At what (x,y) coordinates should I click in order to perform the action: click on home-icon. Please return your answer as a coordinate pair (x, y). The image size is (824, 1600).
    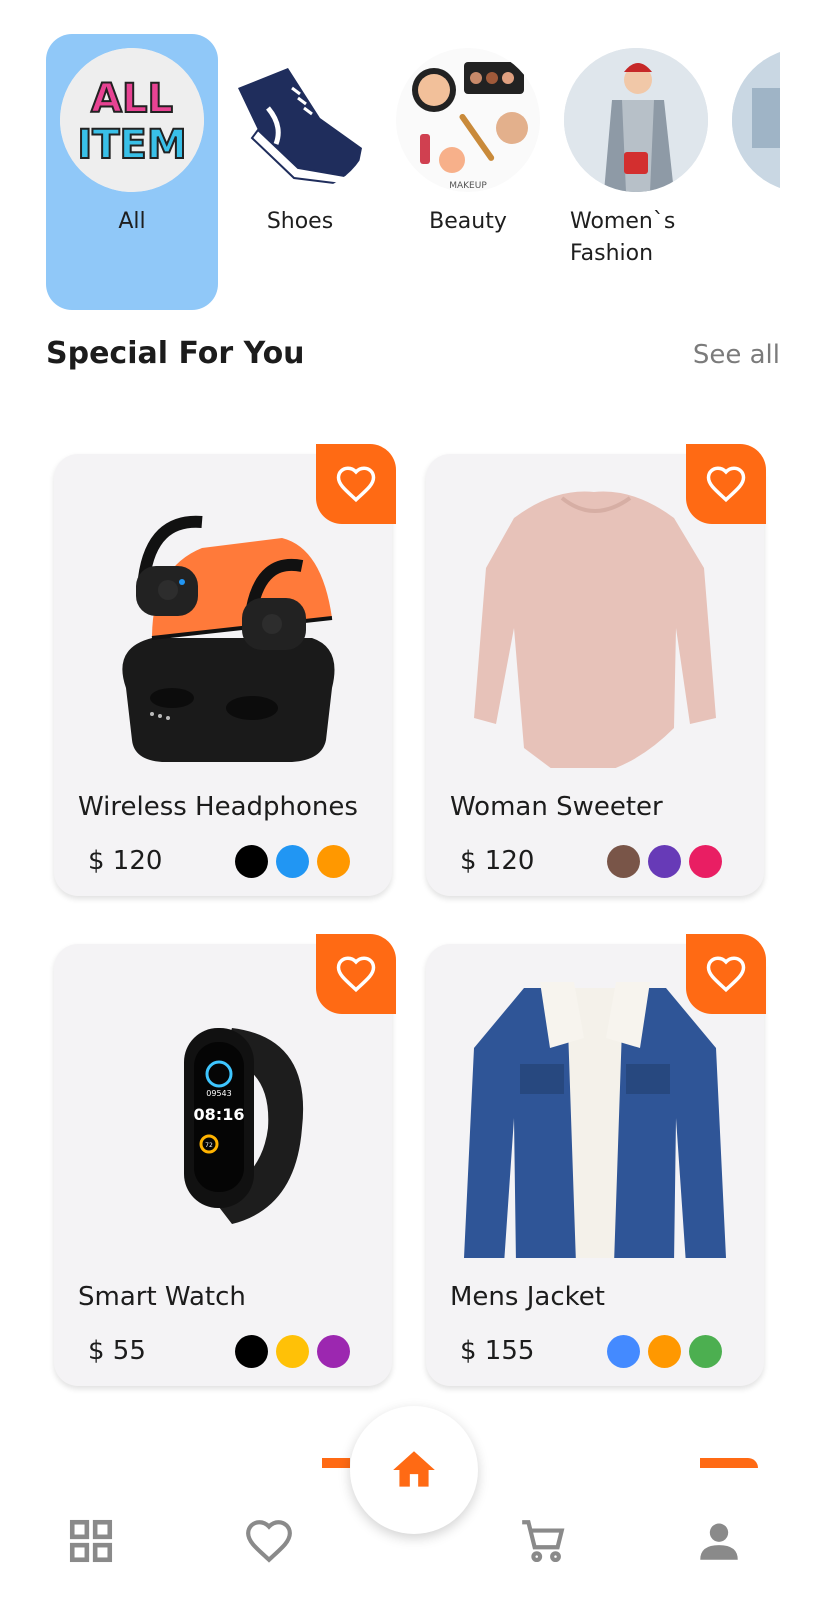
    Looking at the image, I should click on (414, 1469).